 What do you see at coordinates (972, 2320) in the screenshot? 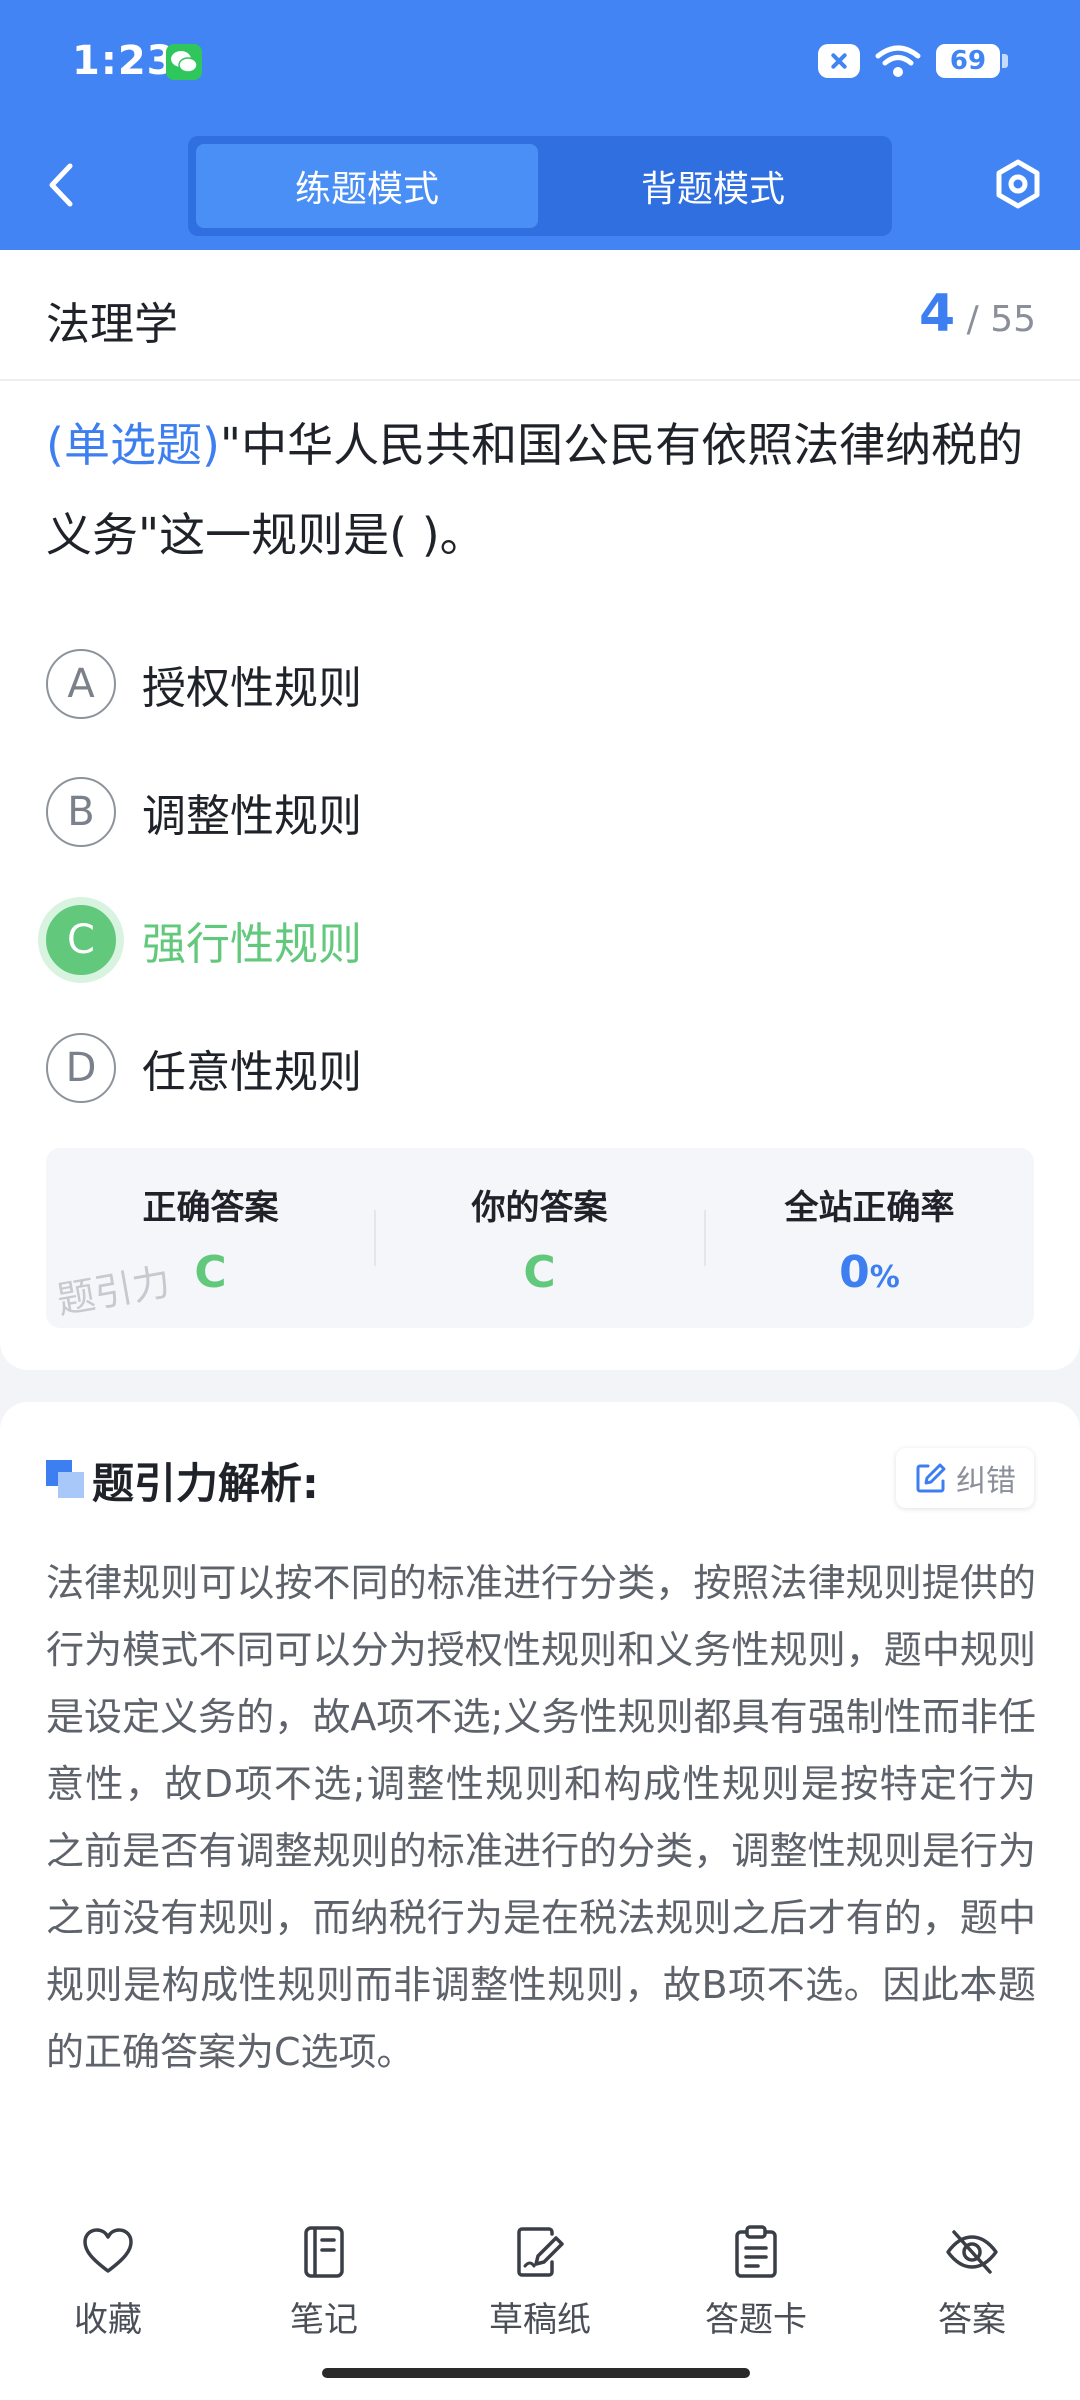
I see `show-answer-label: 答案` at bounding box center [972, 2320].